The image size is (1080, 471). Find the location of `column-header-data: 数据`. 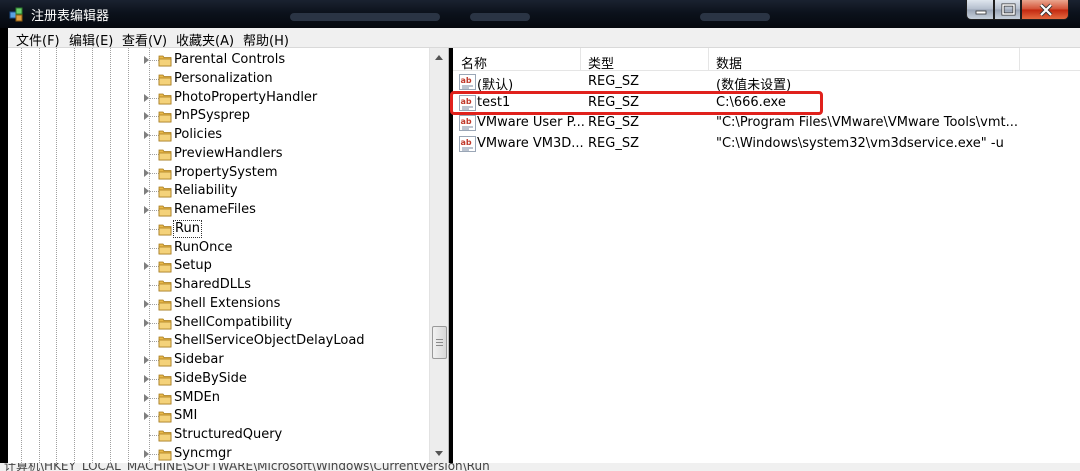

column-header-data: 数据 is located at coordinates (729, 62).